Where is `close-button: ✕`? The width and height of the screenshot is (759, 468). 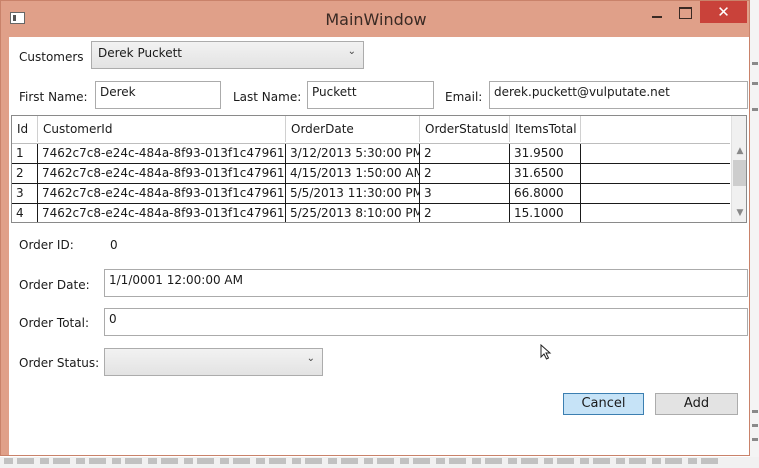
close-button: ✕ is located at coordinates (723, 12).